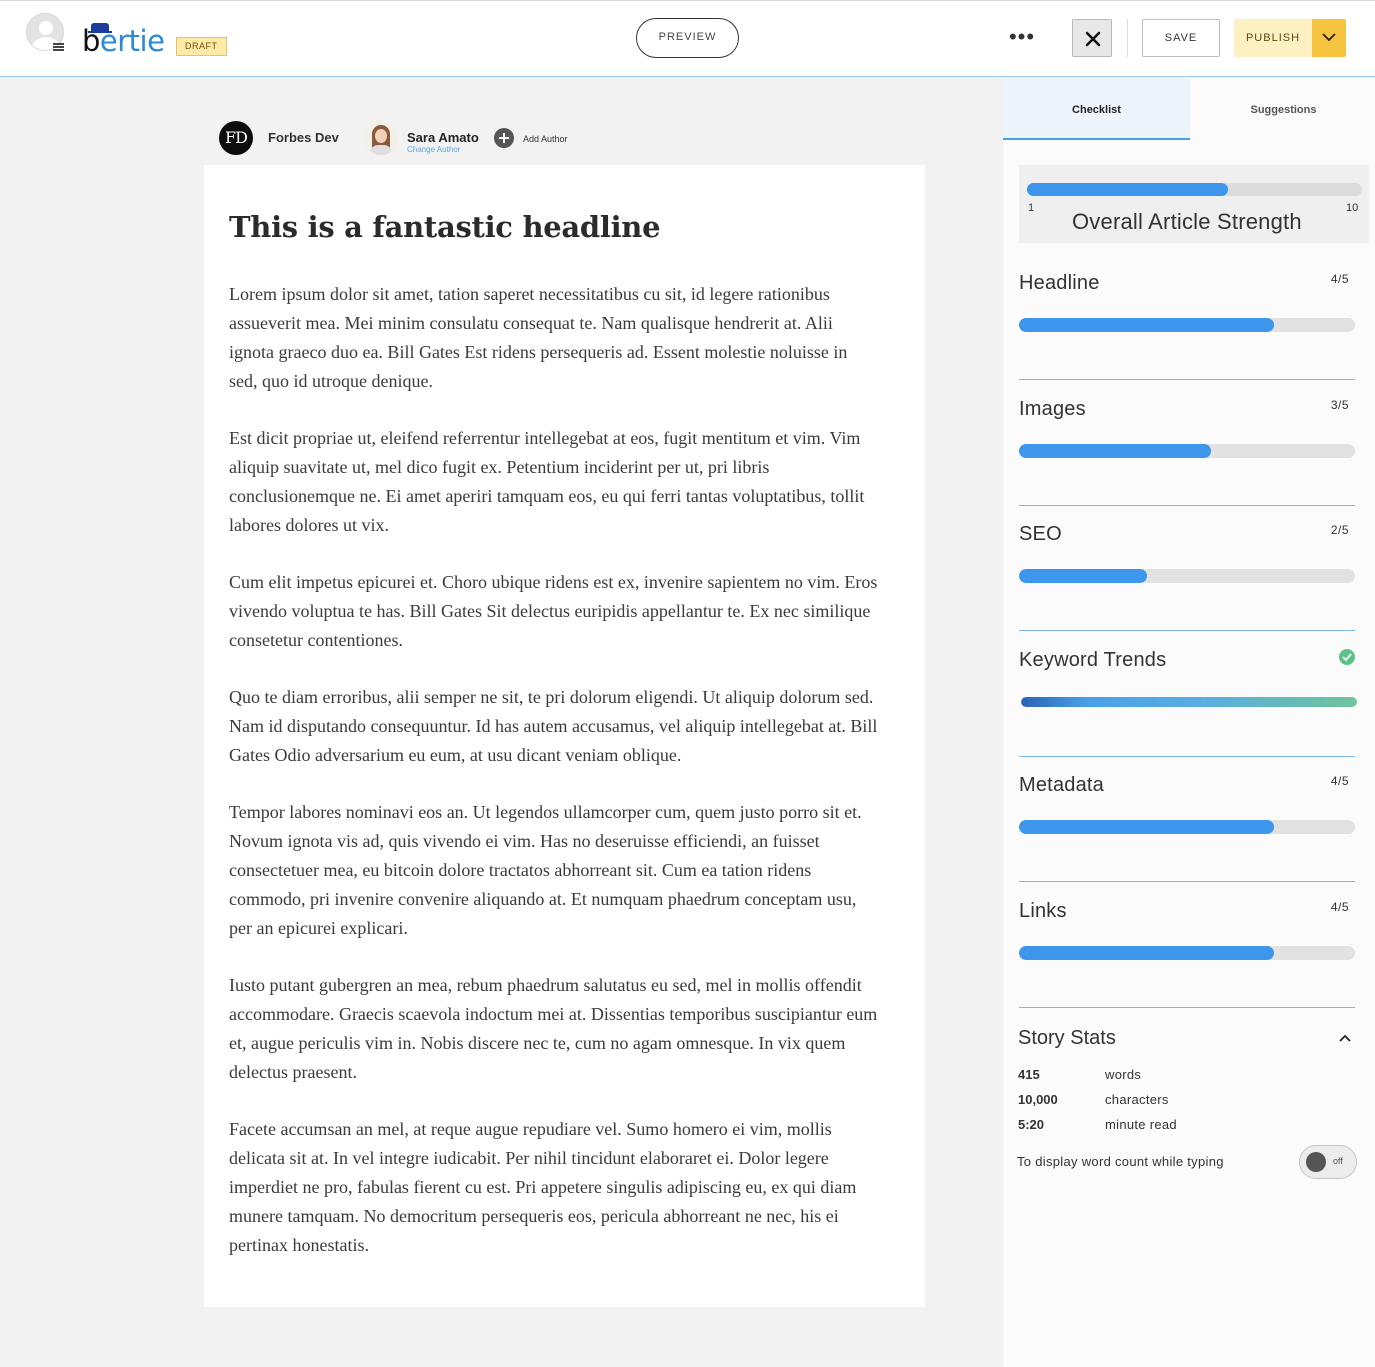 The width and height of the screenshot is (1375, 1367). I want to click on story-stats-title: Story Stats, so click(1067, 1038).